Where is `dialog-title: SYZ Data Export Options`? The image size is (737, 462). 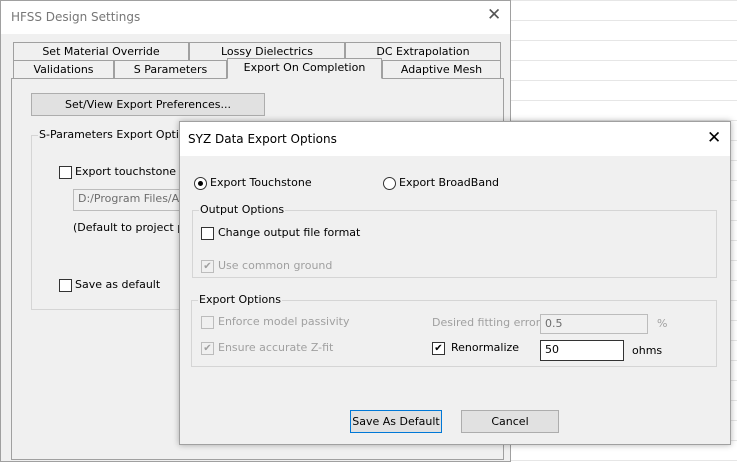
dialog-title: SYZ Data Export Options is located at coordinates (262, 139).